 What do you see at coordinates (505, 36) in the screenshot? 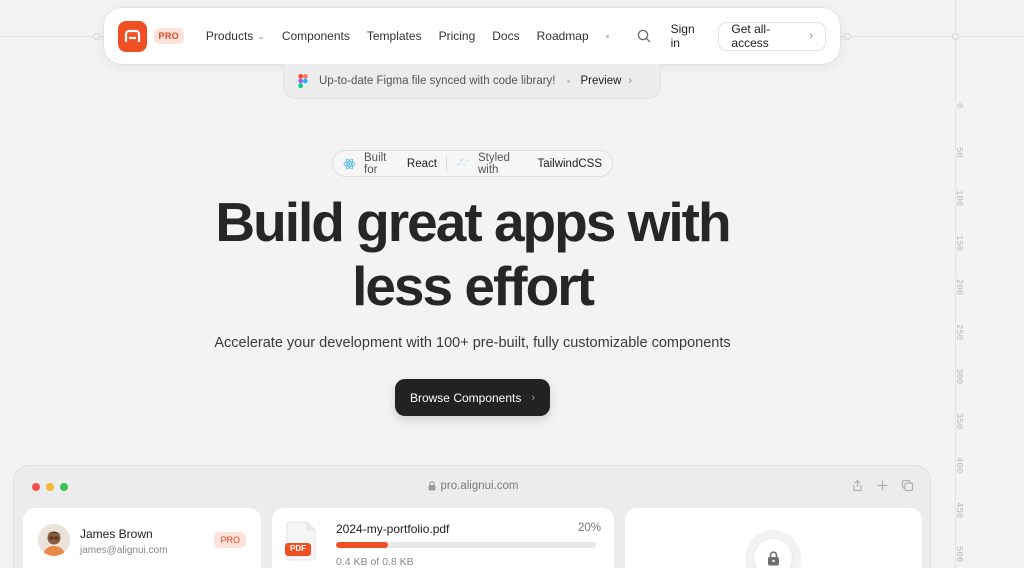
I see `nav-link-docs: Docs` at bounding box center [505, 36].